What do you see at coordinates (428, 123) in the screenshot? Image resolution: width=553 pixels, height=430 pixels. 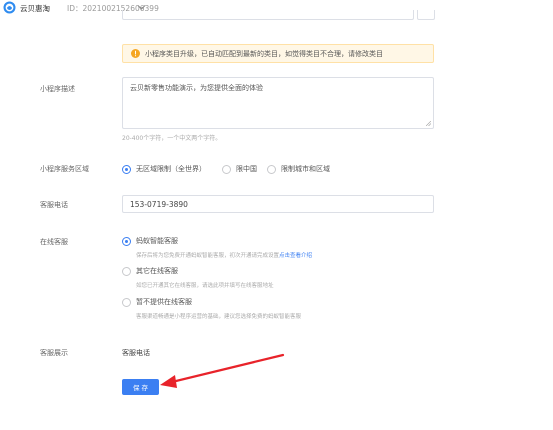 I see `resize-grip-icon` at bounding box center [428, 123].